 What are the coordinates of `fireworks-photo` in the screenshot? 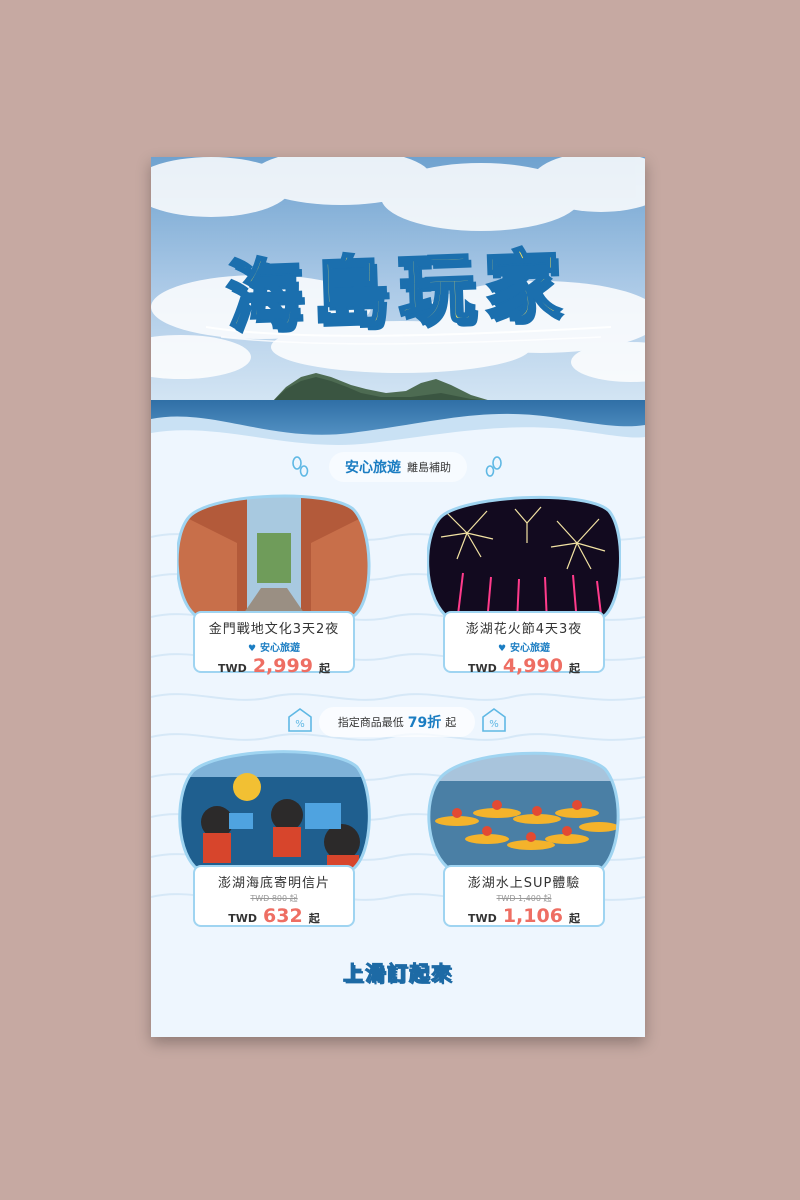 It's located at (524, 558).